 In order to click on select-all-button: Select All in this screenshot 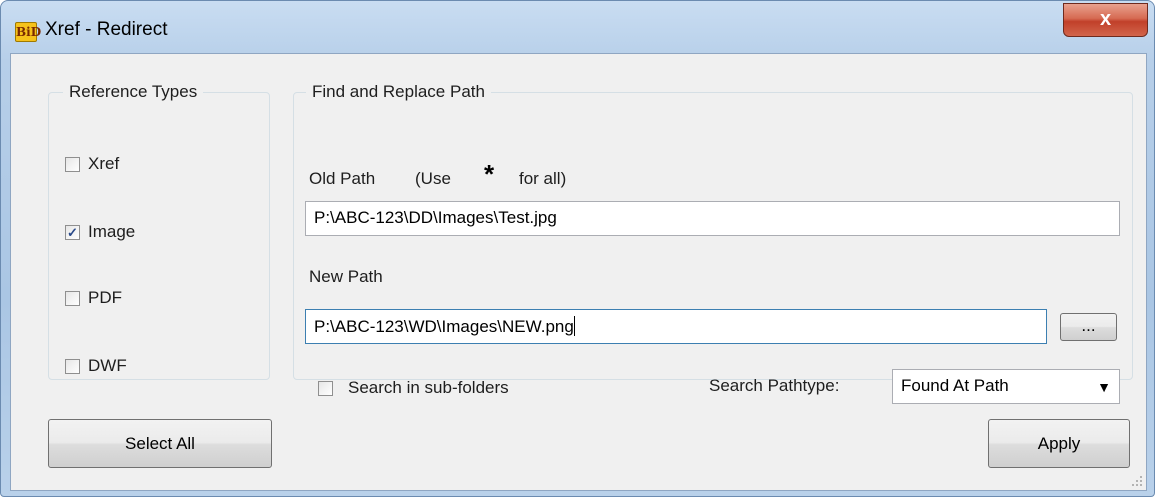, I will do `click(160, 443)`.